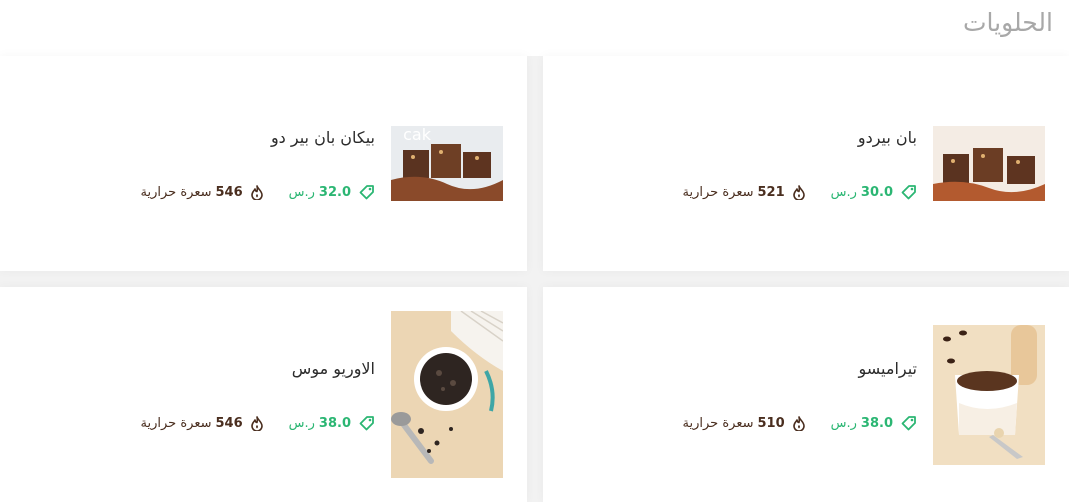 This screenshot has height=502, width=1069. I want to click on item-meta: 38.0 ر.س 510 سعرة حرارية, so click(800, 423).